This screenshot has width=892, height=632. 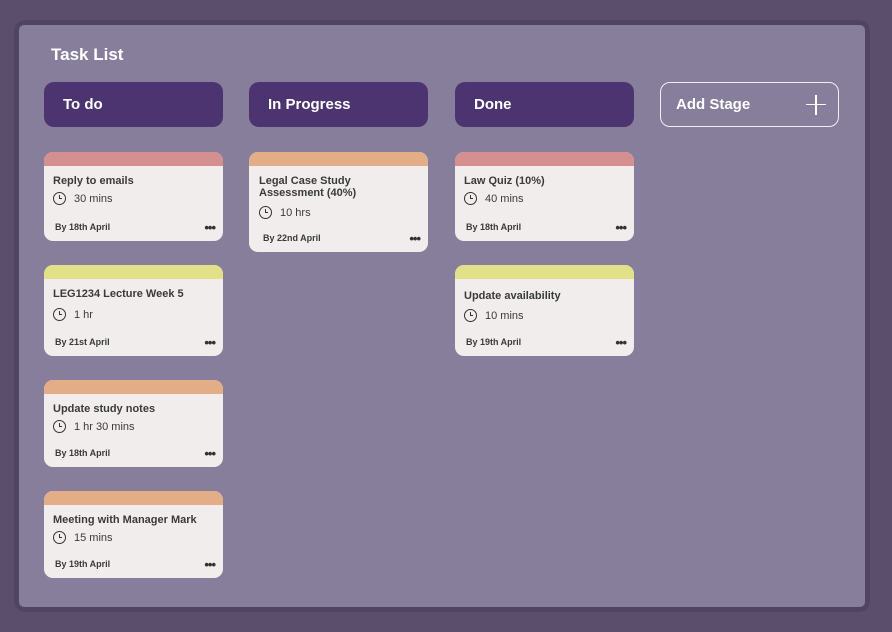 I want to click on add-stage-button: Add Stage, so click(x=749, y=104).